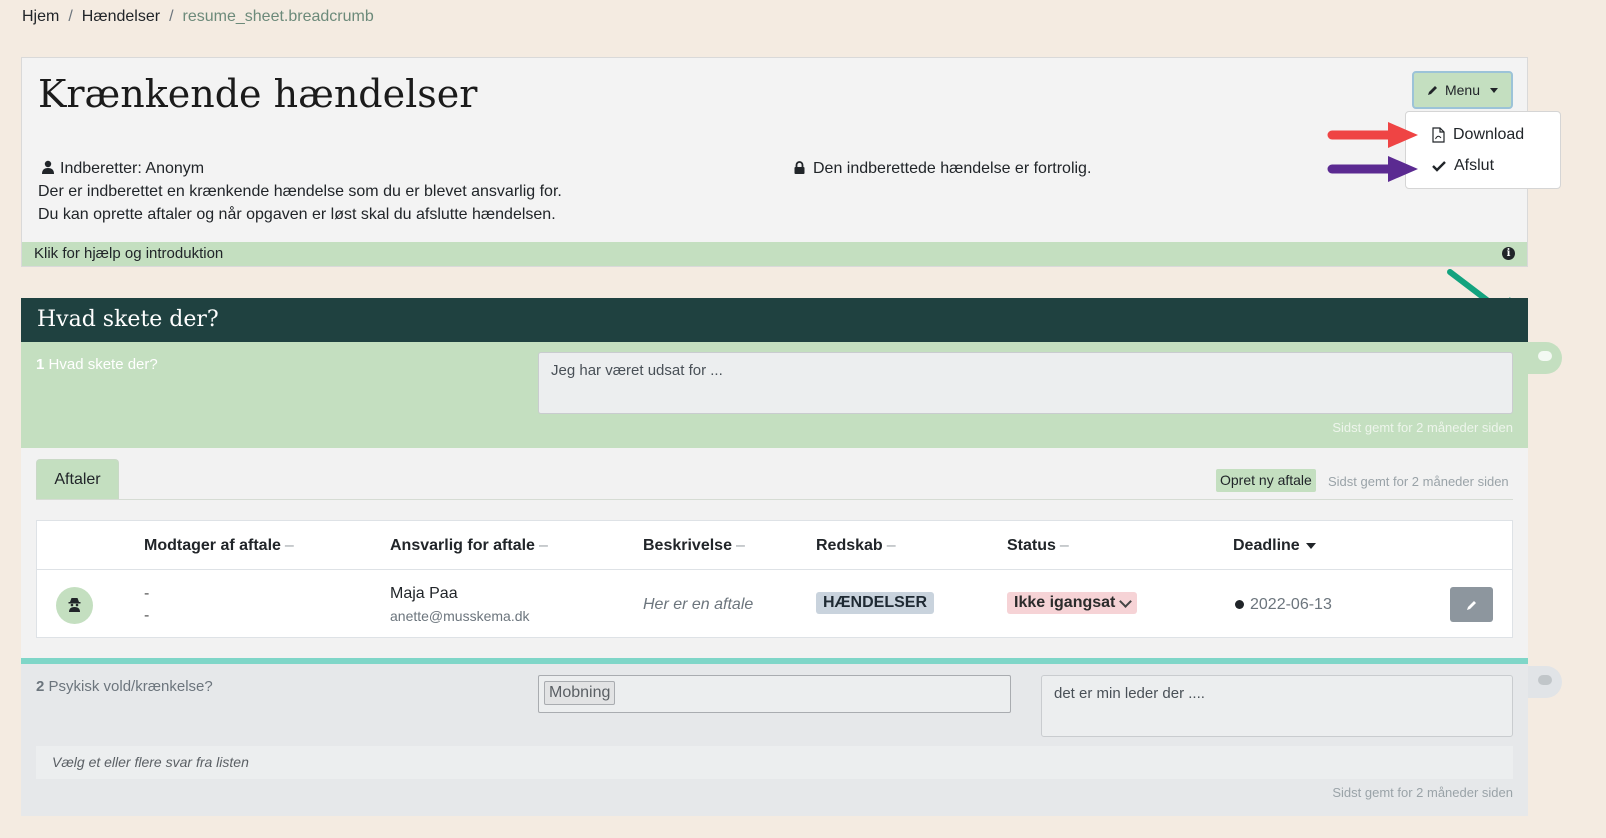 The height and width of the screenshot is (838, 1606). I want to click on section-header: Hvad skete der?, so click(774, 320).